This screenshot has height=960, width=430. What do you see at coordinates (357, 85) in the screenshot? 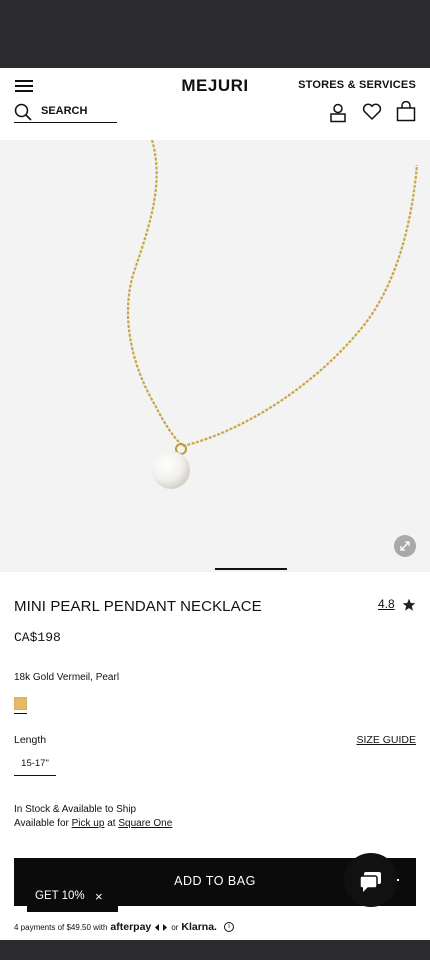
I see `stores-services-link: STORES & SERVICES` at bounding box center [357, 85].